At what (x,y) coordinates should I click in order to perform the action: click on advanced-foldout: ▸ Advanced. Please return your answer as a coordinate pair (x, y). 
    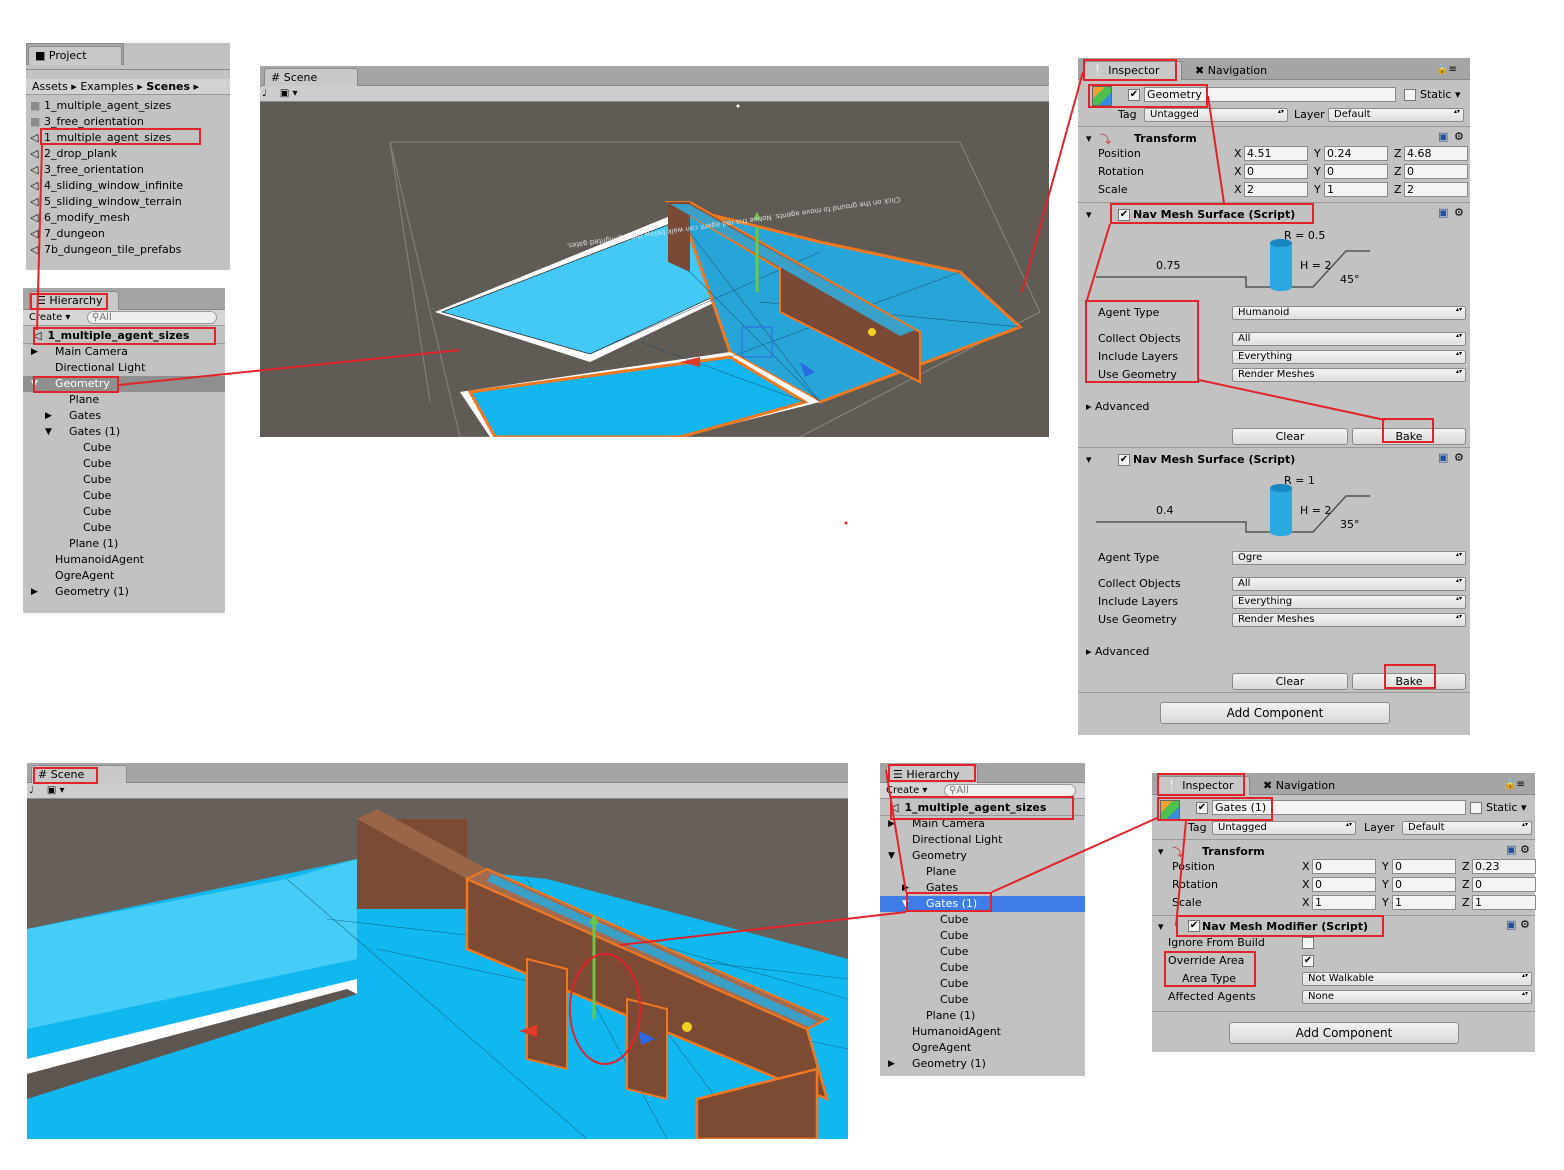
    Looking at the image, I should click on (1117, 651).